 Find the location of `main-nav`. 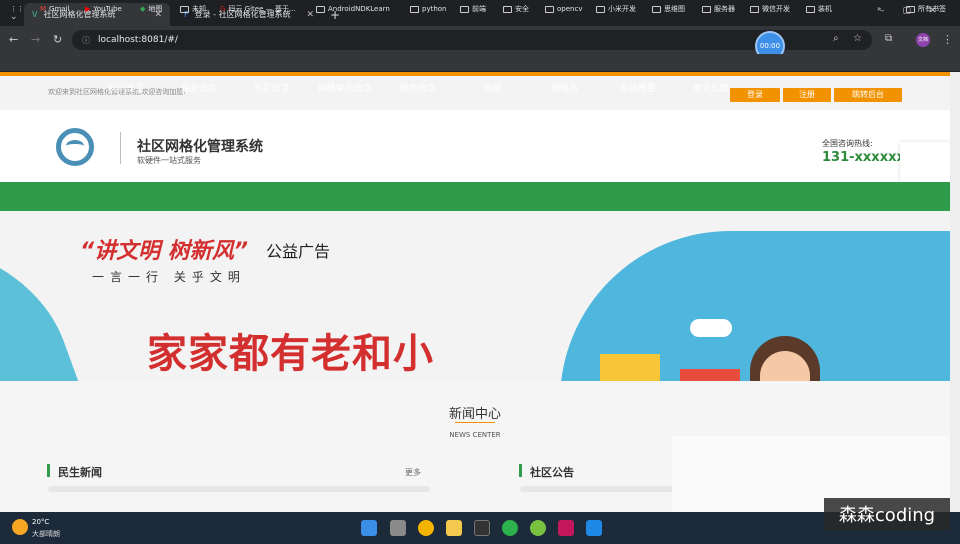

main-nav is located at coordinates (475, 196).